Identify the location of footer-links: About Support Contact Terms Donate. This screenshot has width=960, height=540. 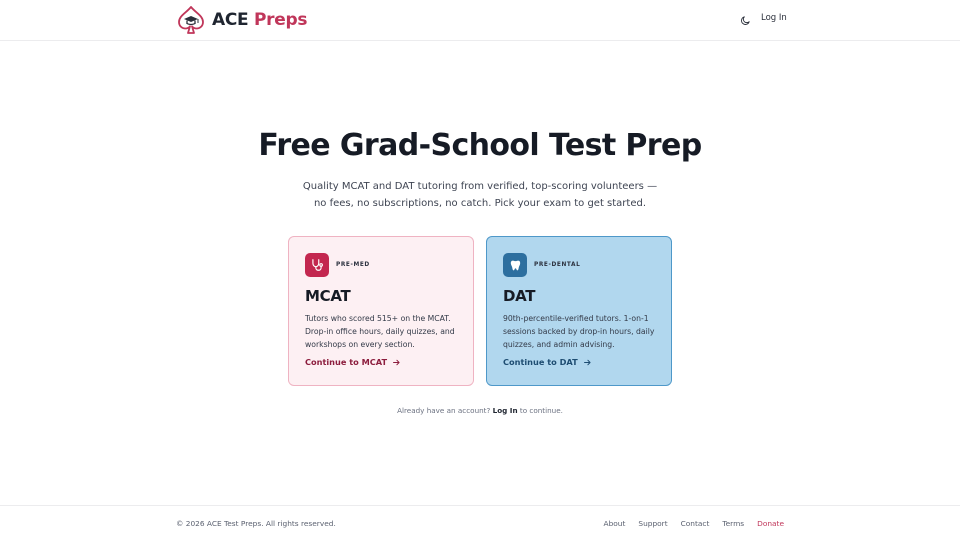
(694, 523).